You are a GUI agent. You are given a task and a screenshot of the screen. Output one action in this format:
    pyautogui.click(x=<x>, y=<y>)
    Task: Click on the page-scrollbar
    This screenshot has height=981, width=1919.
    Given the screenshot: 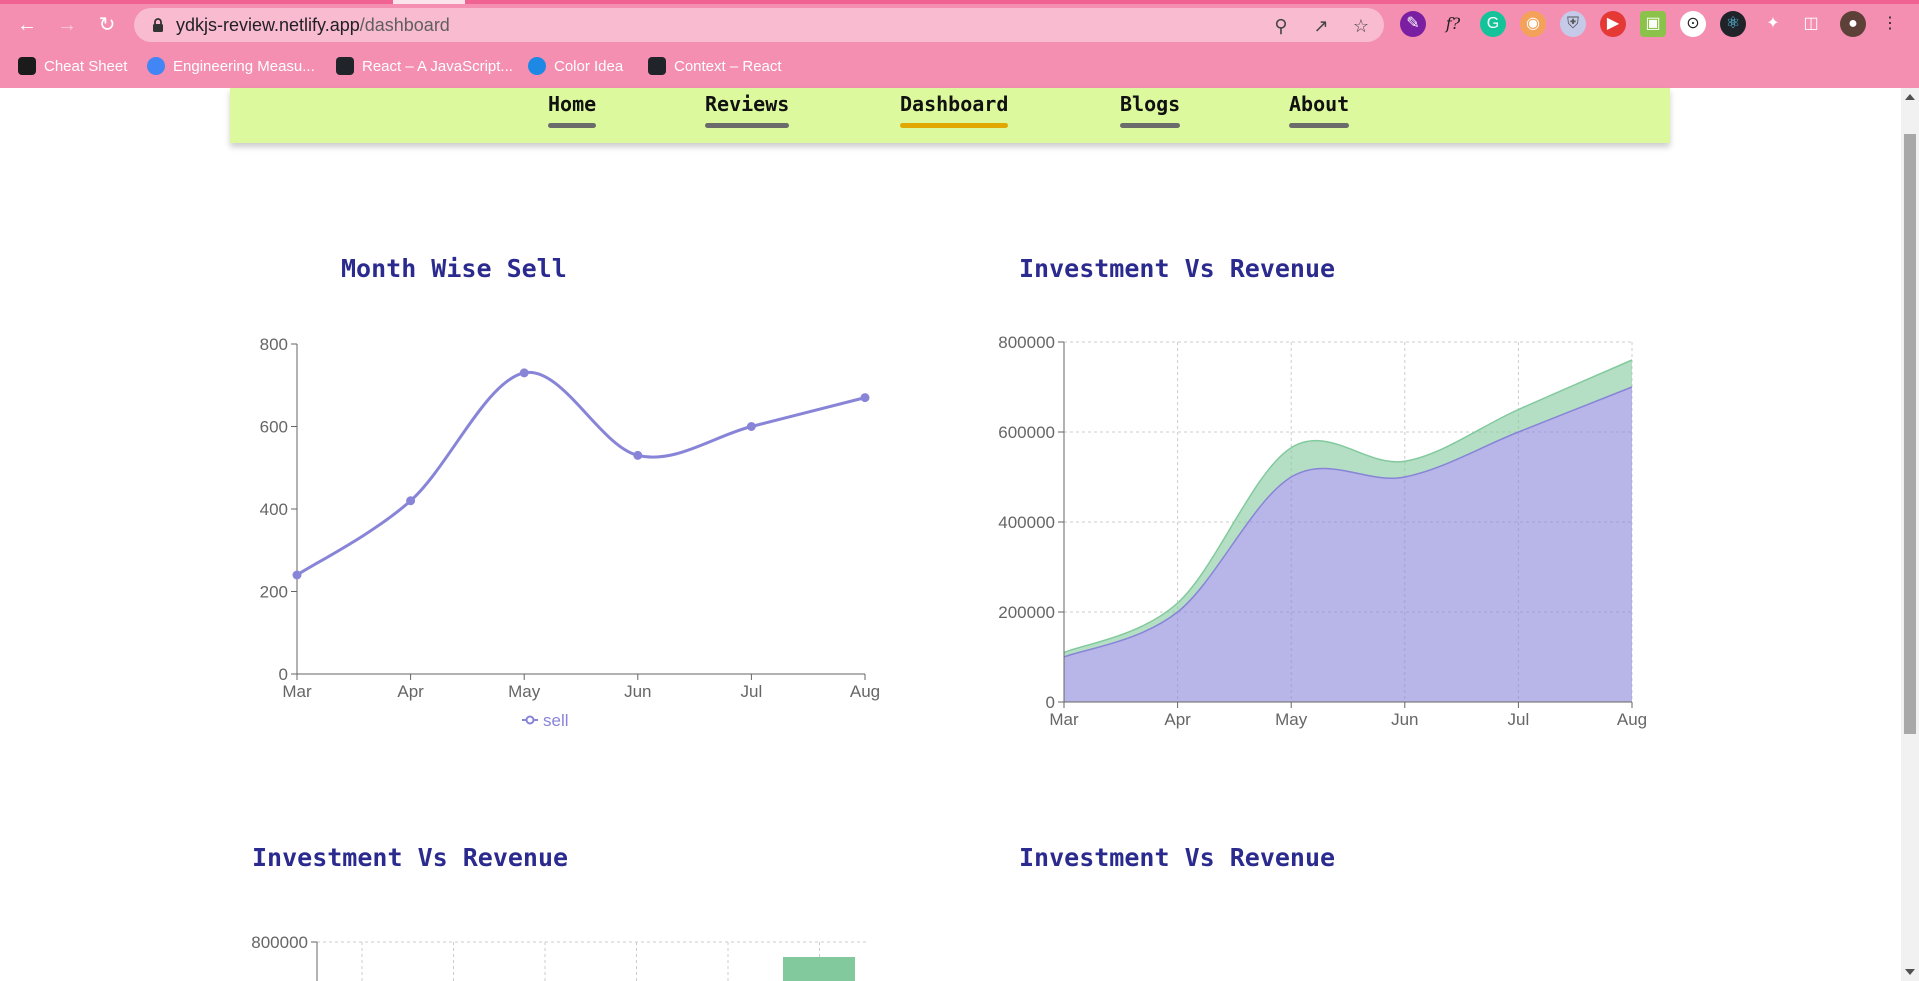 What is the action you would take?
    pyautogui.click(x=1910, y=534)
    